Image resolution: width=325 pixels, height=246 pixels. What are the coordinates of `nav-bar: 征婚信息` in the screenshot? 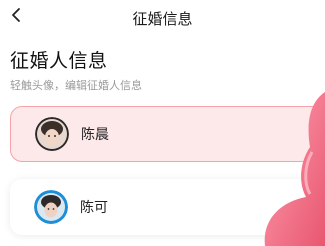 It's located at (162, 18).